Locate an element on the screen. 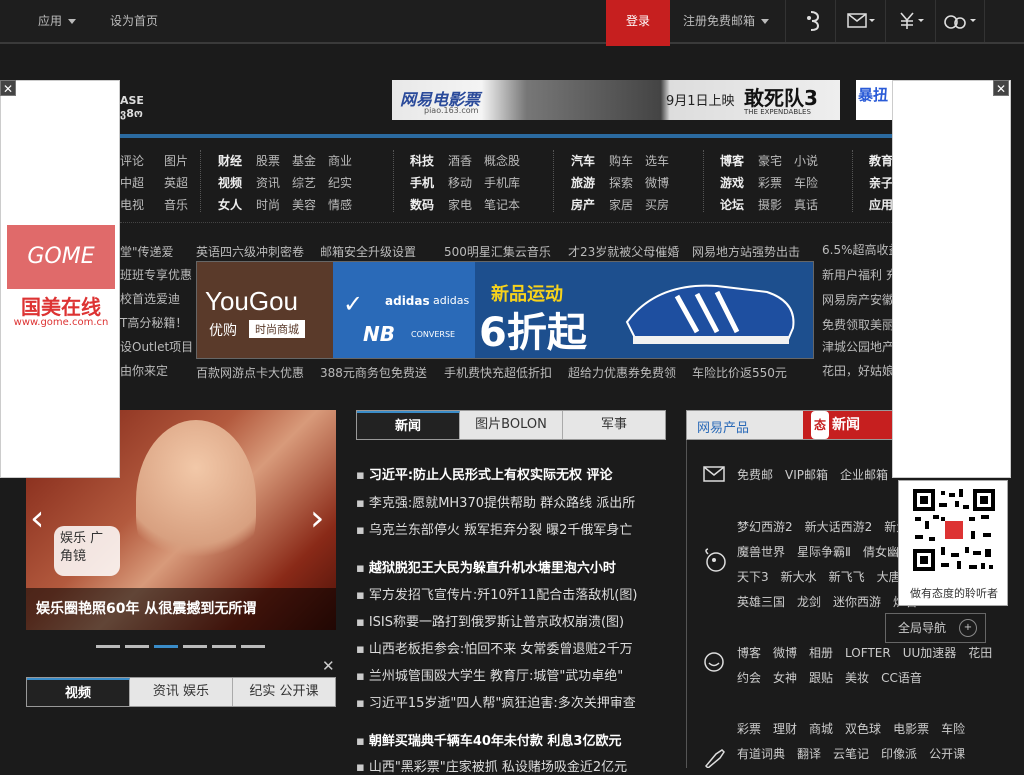 This screenshot has height=775, width=1024. tab-video-news: 资讯 娱乐 is located at coordinates (181, 692).